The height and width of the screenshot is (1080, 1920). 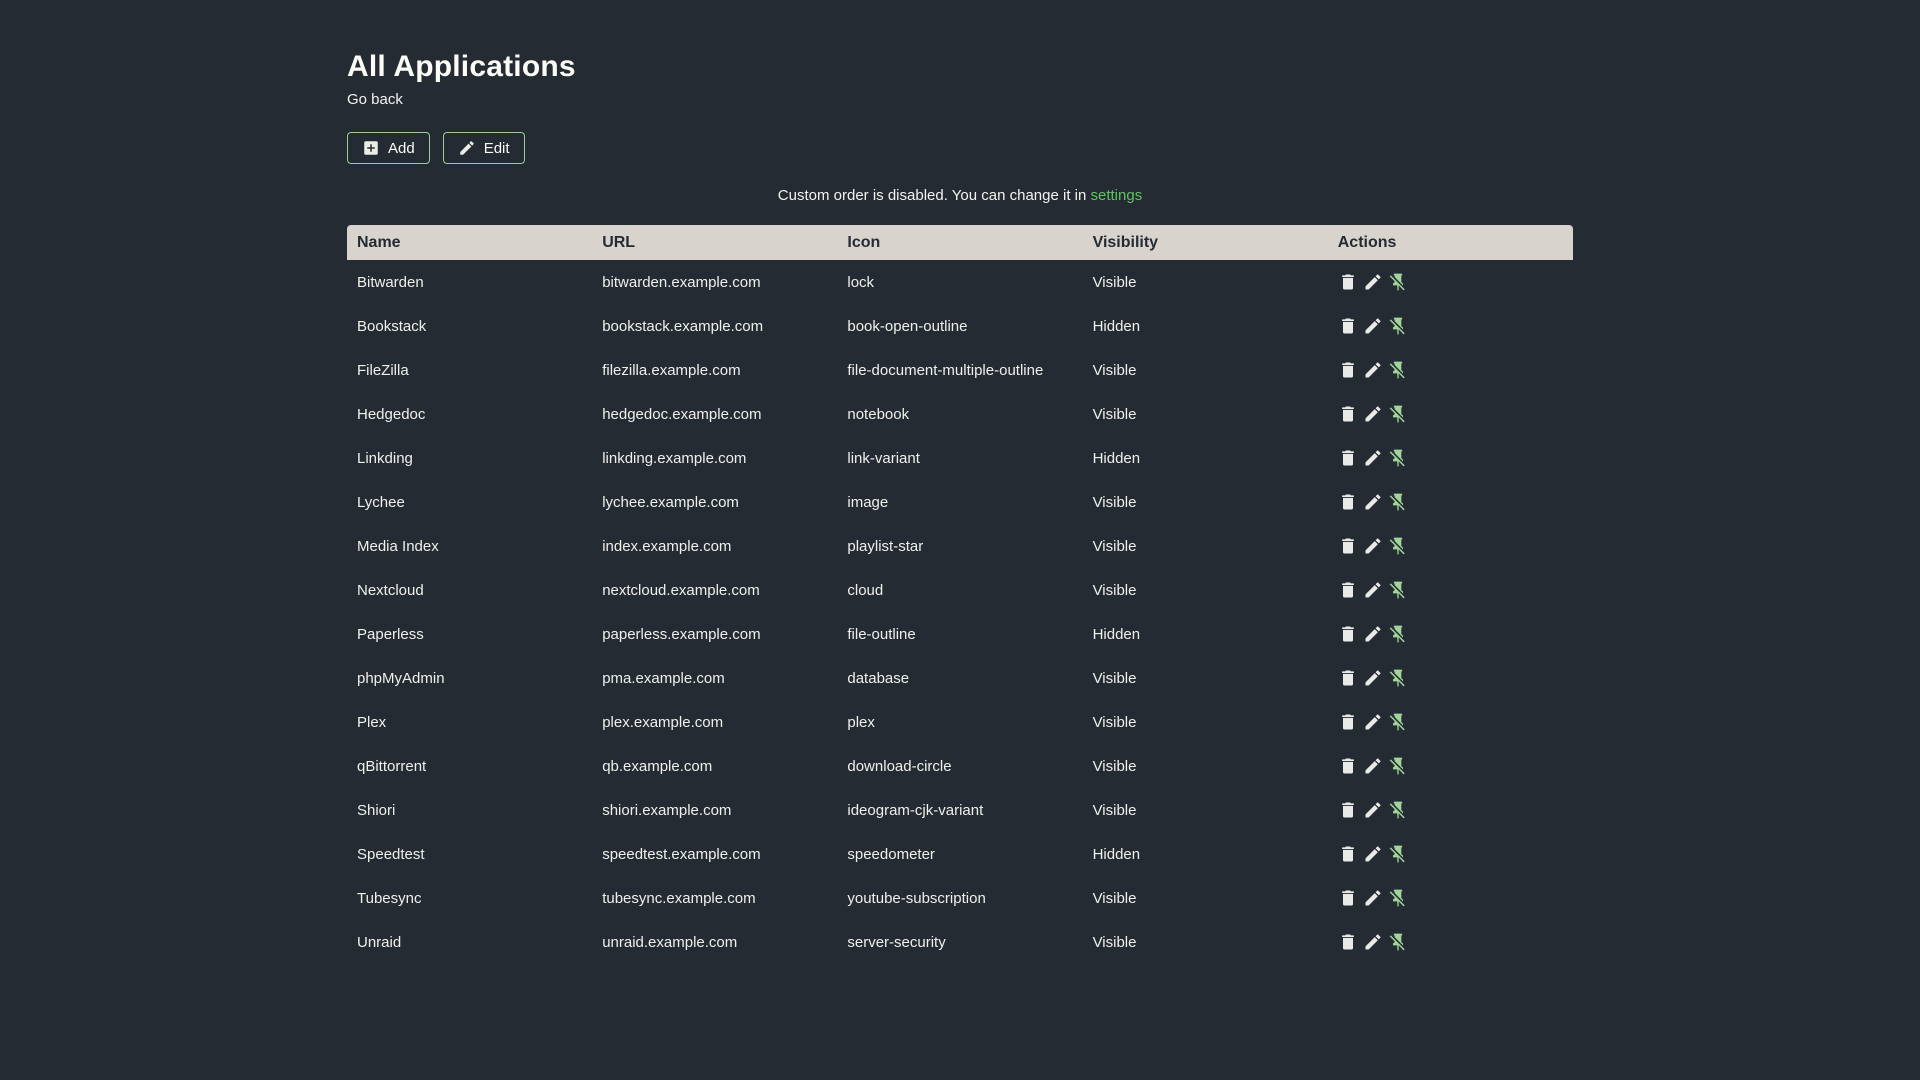 I want to click on column-header-visibility: Visibility, so click(x=1205, y=242).